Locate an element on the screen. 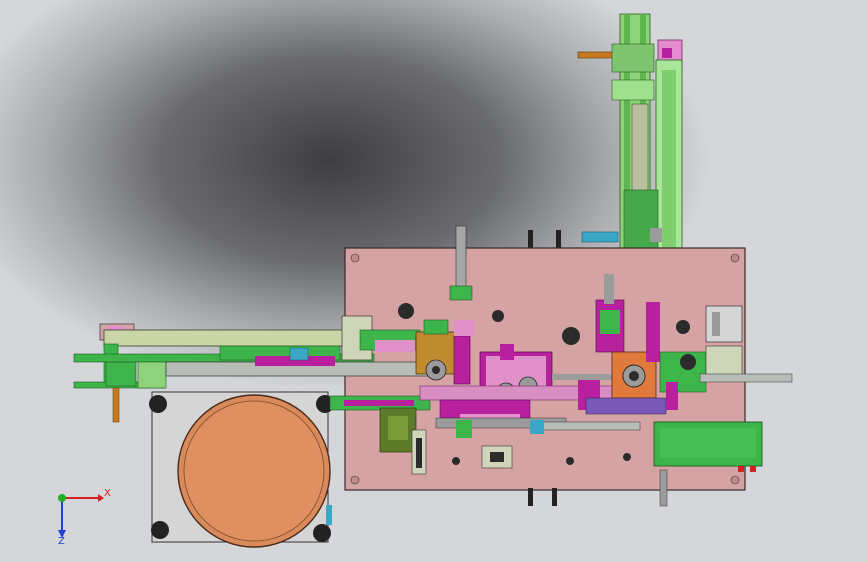  copper-turntable is located at coordinates (241, 469).